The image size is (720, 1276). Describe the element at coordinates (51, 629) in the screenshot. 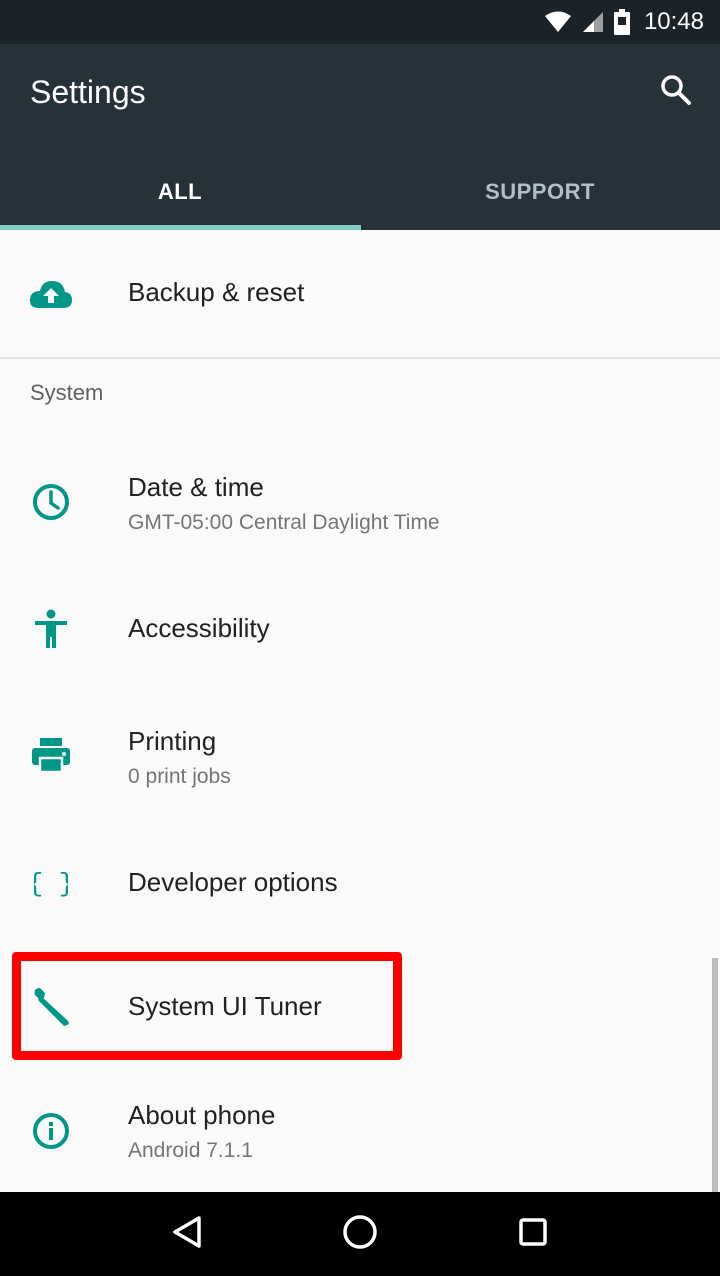

I see `accessibility-icon` at that location.